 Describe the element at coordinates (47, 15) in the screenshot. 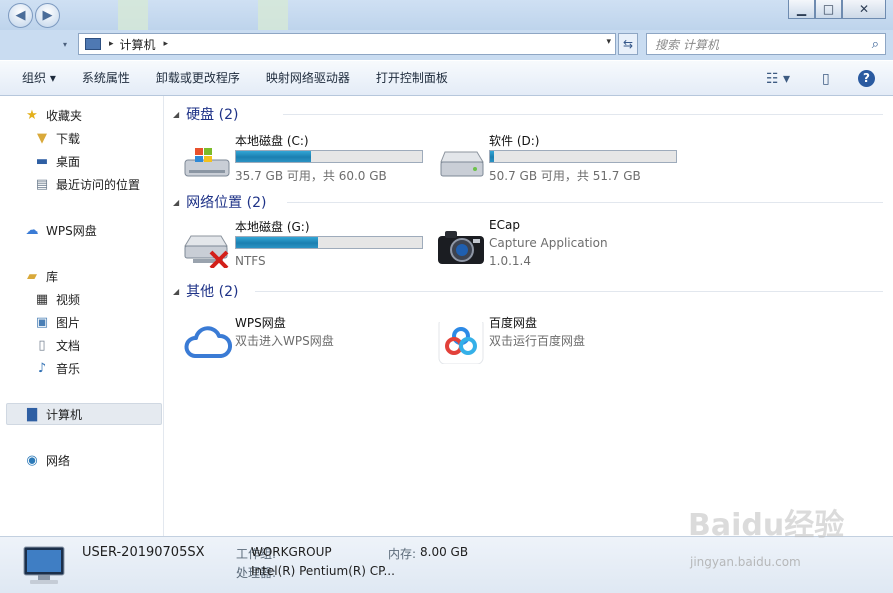

I see `forward-button: ▶` at that location.